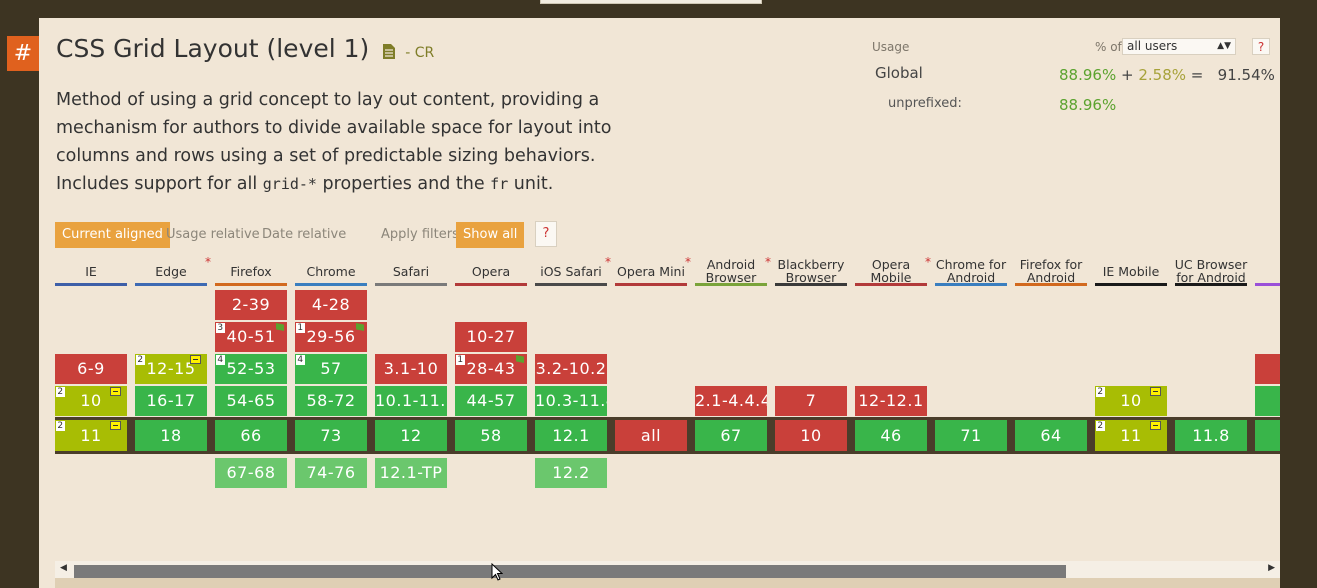  Describe the element at coordinates (546, 234) in the screenshot. I see `controls-help-button: ?` at that location.